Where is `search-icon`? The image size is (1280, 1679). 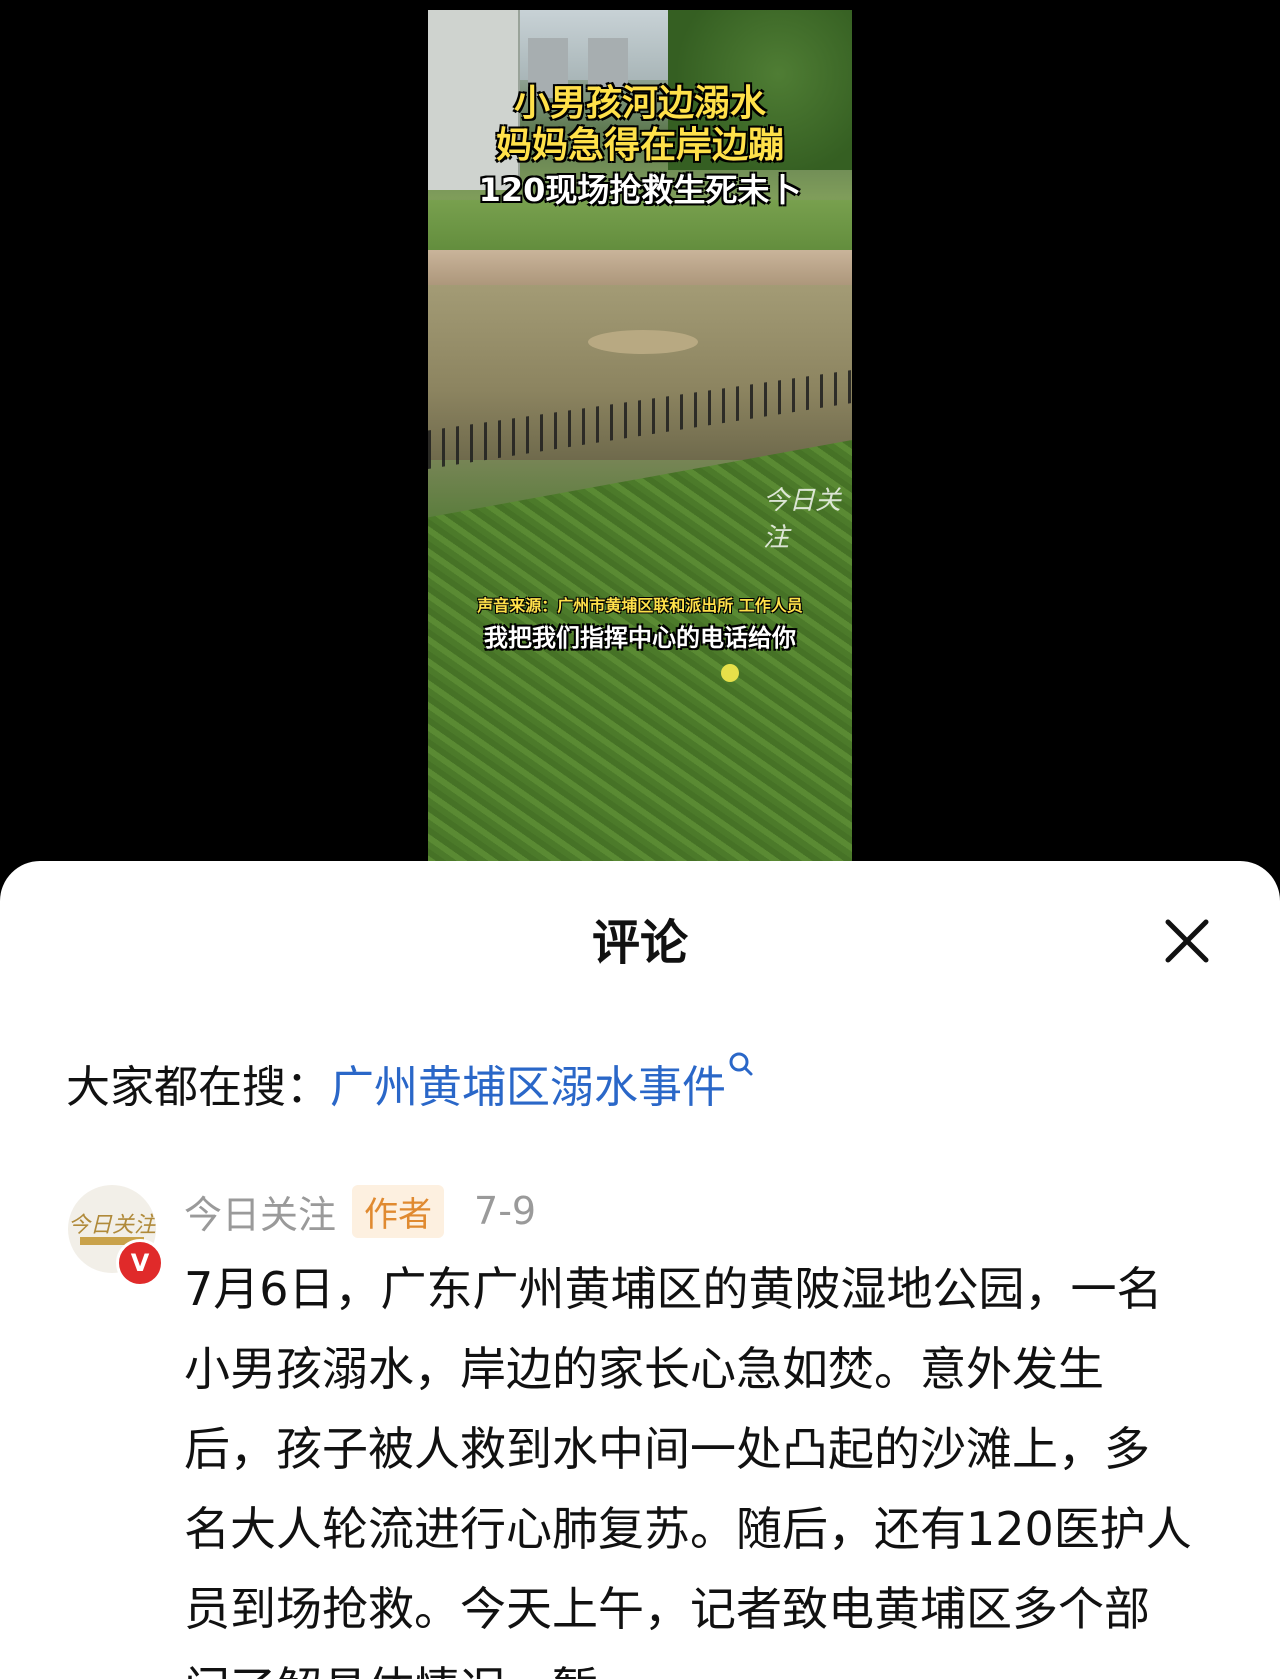
search-icon is located at coordinates (741, 1066).